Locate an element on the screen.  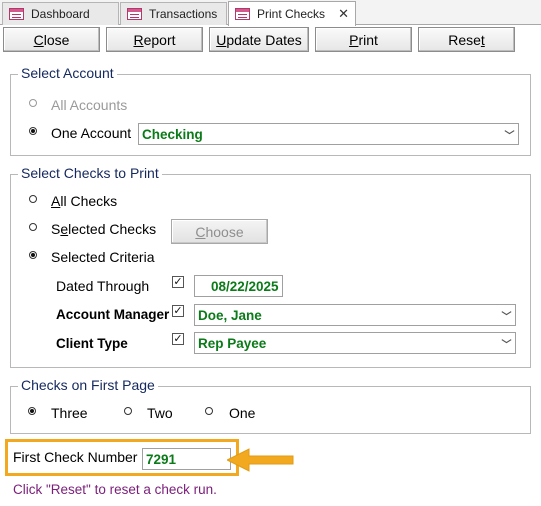
client-type-combo: Rep Payee ﹀ is located at coordinates (355, 343).